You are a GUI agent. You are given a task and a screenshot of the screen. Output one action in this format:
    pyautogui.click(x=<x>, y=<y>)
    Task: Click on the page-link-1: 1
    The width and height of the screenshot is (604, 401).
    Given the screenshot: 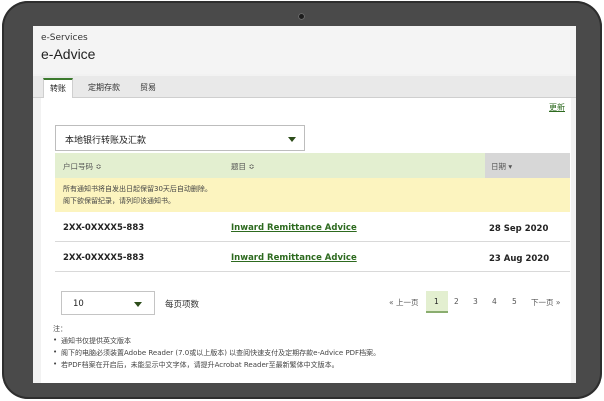 What is the action you would take?
    pyautogui.click(x=436, y=301)
    